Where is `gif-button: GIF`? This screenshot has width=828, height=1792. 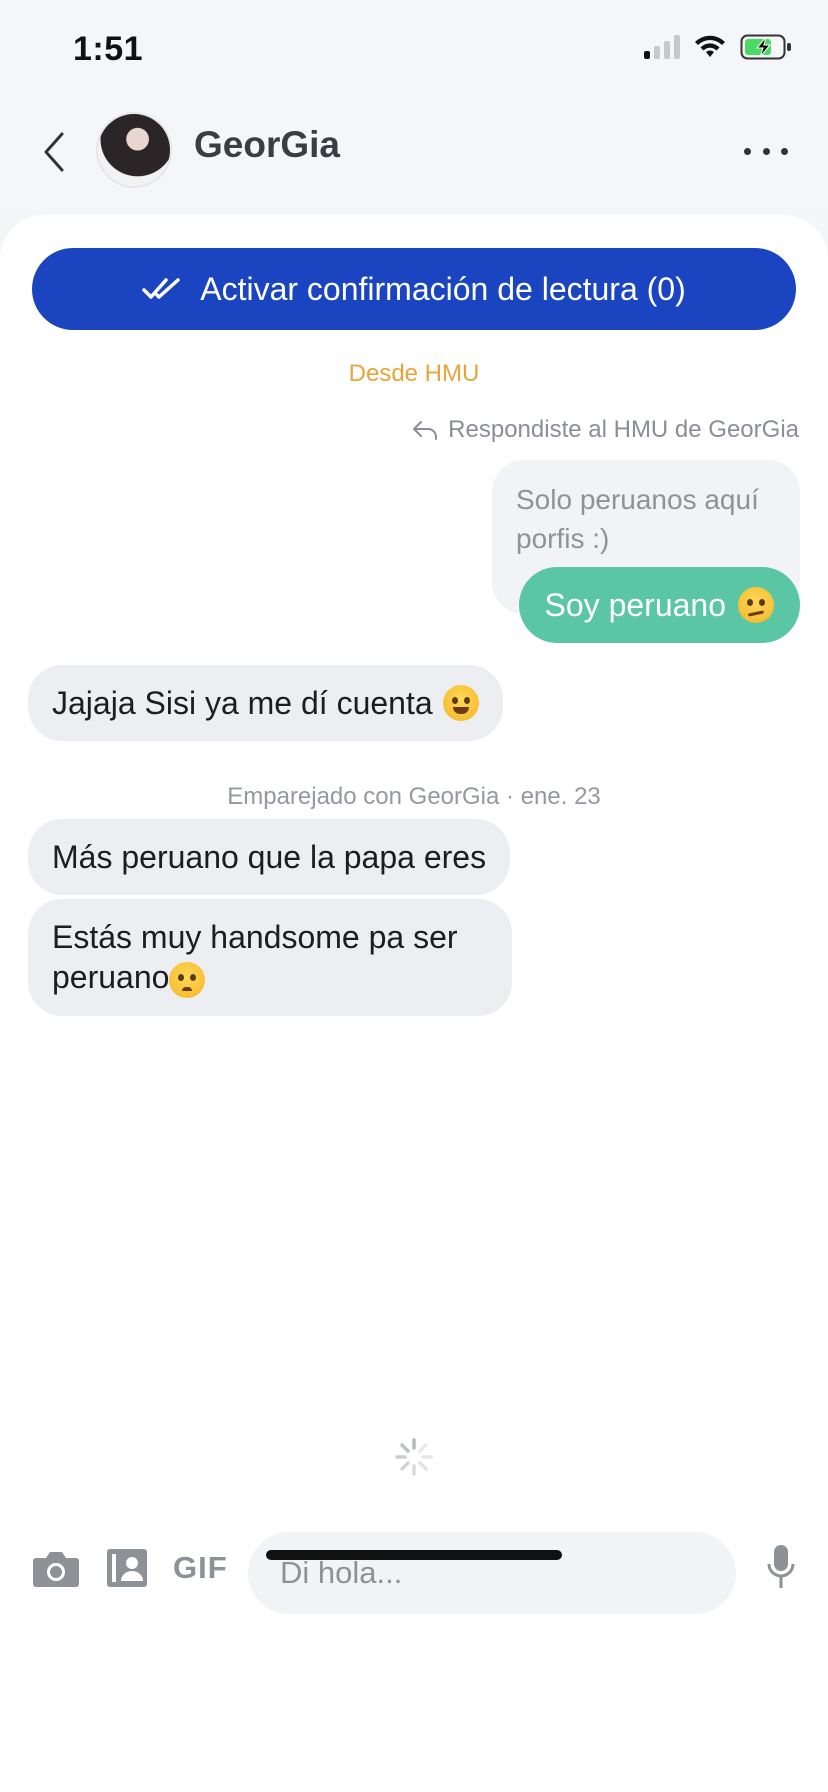
gif-button: GIF is located at coordinates (200, 1568).